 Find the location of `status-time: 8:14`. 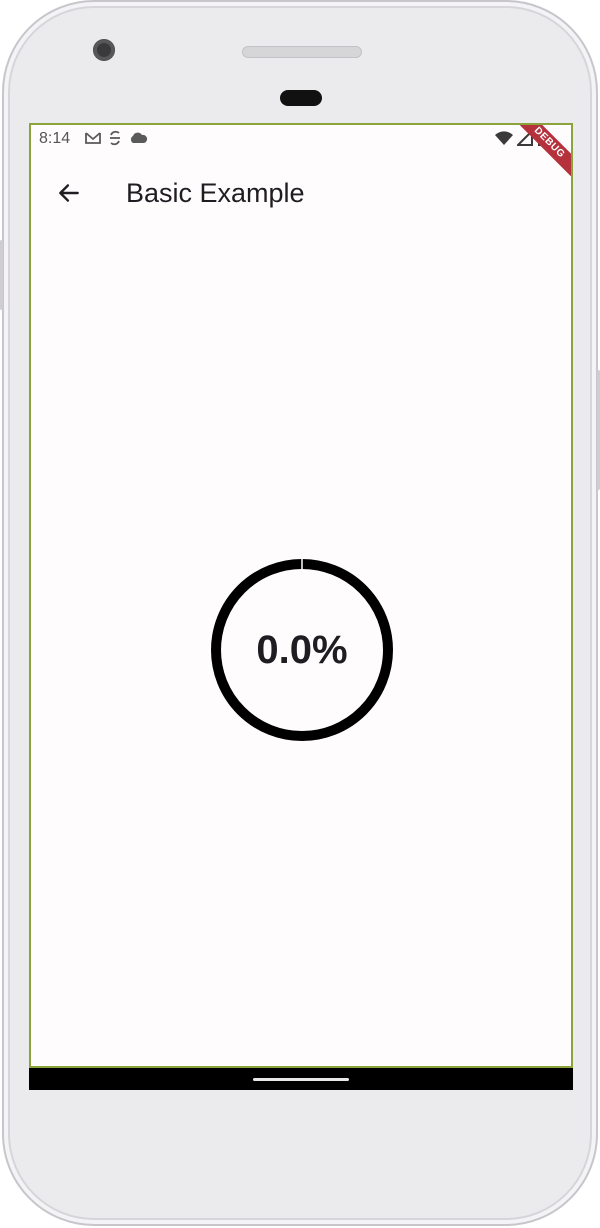

status-time: 8:14 is located at coordinates (55, 138).